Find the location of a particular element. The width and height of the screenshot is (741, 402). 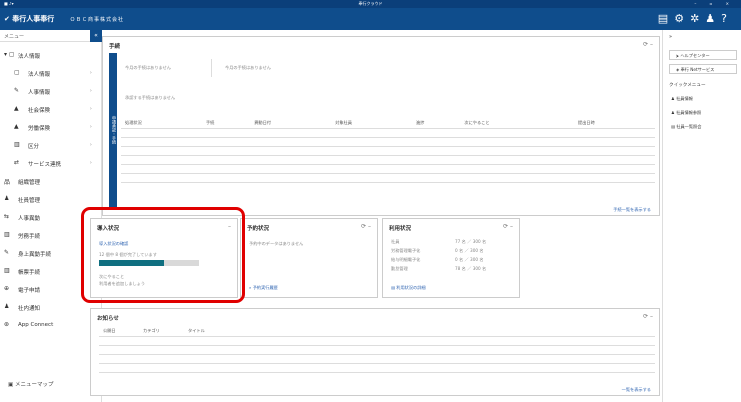

sidebar-item: ▲ 労働保険 › is located at coordinates (51, 127).